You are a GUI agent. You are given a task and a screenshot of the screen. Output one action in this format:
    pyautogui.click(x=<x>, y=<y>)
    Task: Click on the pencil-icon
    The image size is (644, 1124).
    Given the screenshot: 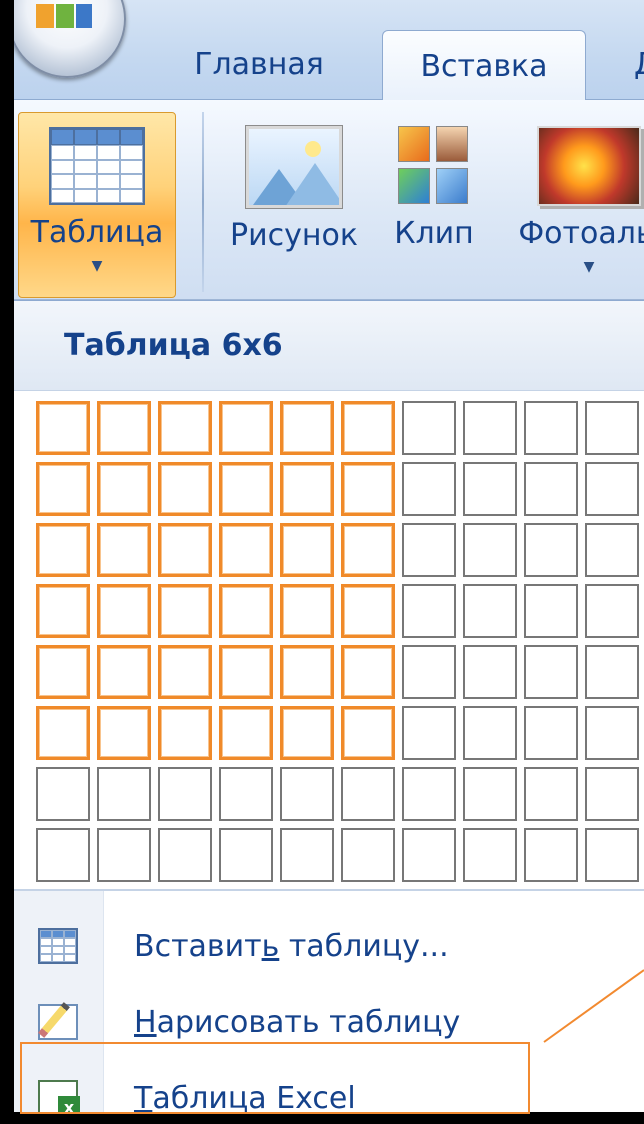 What is the action you would take?
    pyautogui.click(x=58, y=1022)
    